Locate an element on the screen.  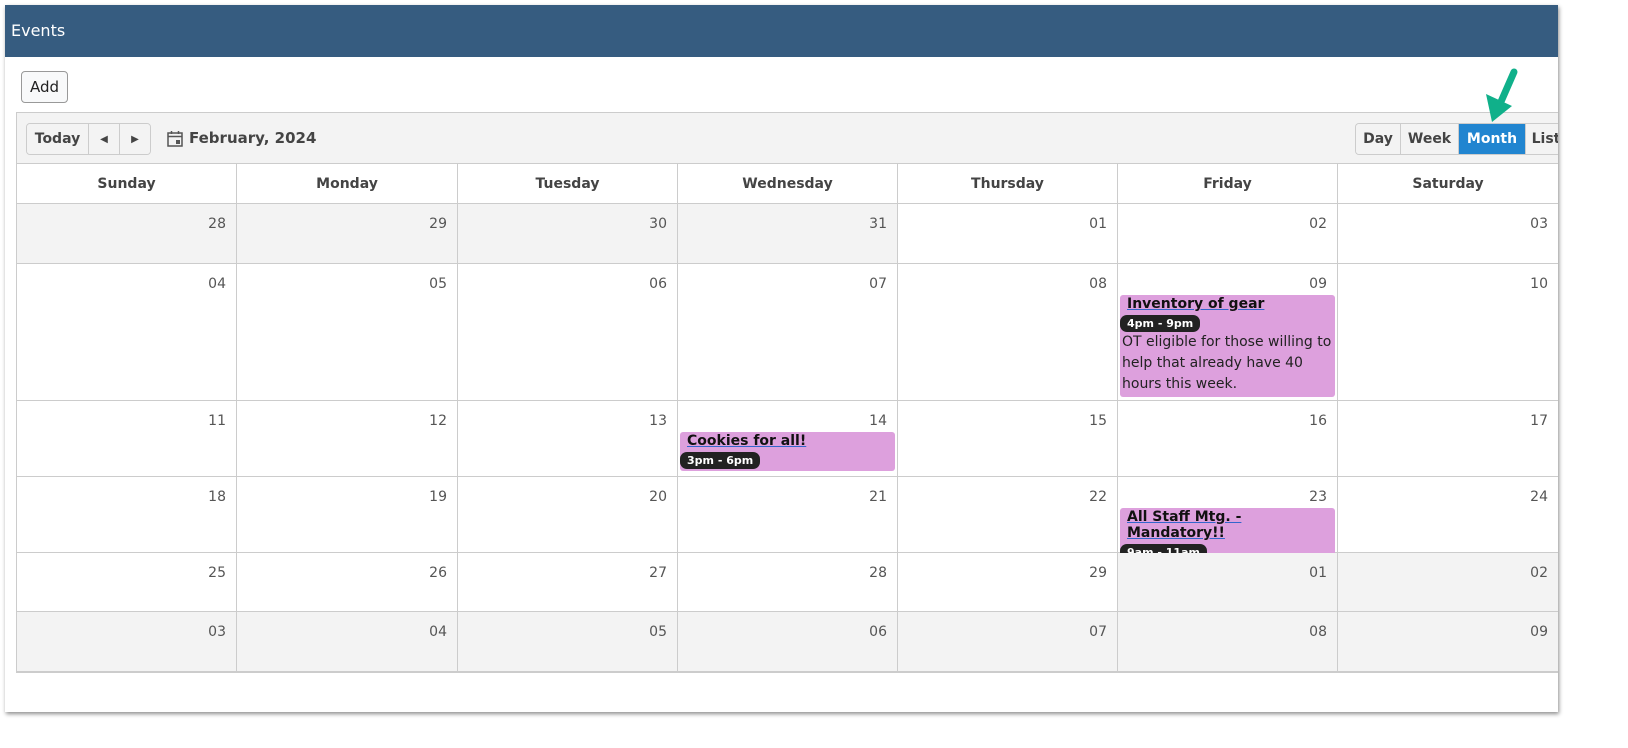
calendar-icon is located at coordinates (175, 138).